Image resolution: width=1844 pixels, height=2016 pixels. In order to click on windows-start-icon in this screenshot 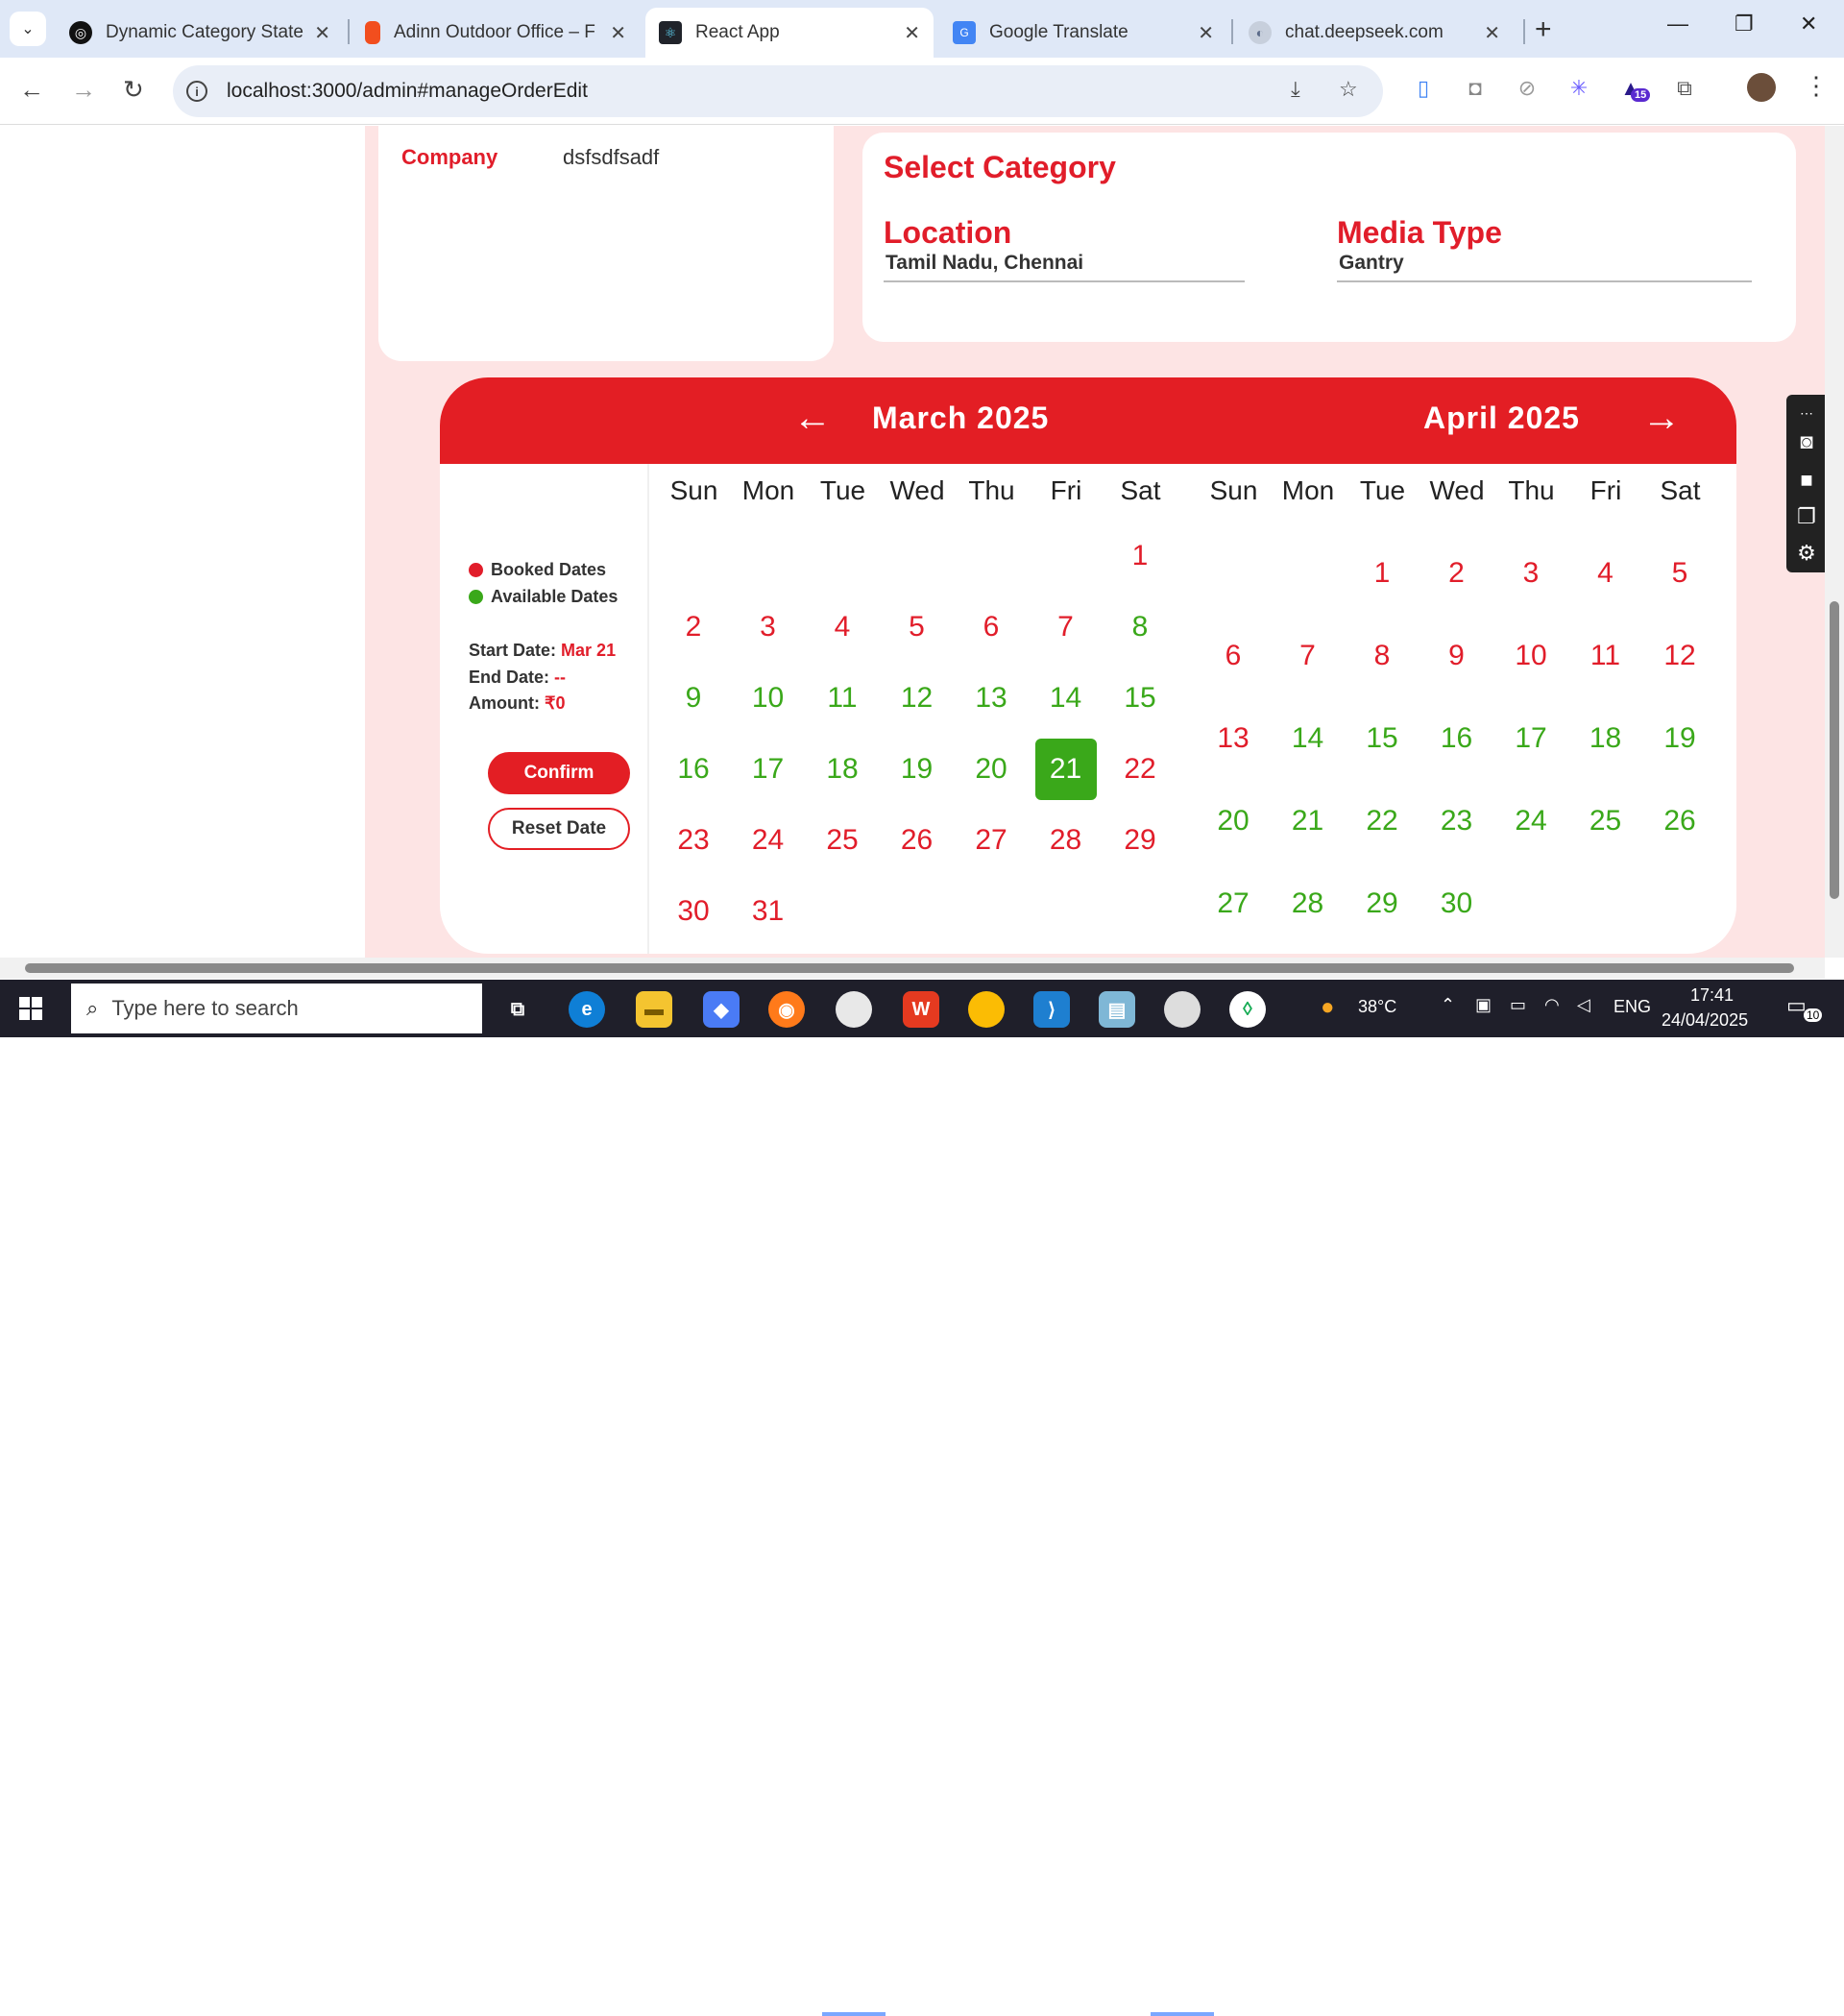, I will do `click(30, 1008)`.